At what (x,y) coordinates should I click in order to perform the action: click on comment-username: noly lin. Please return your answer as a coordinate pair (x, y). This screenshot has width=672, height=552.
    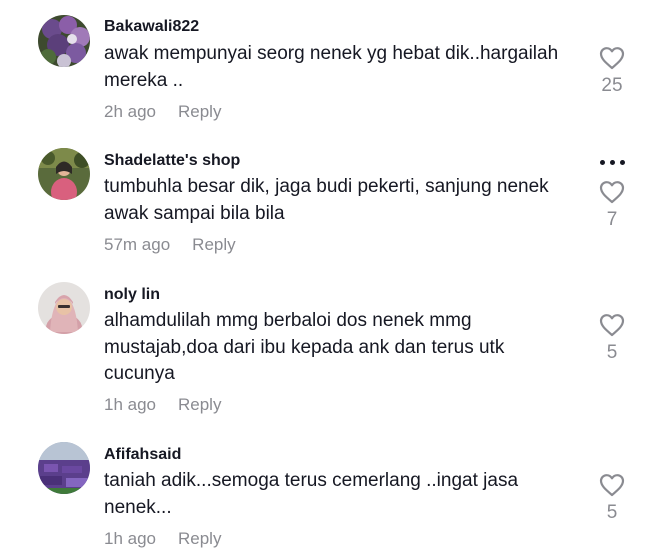
    Looking at the image, I should click on (132, 295).